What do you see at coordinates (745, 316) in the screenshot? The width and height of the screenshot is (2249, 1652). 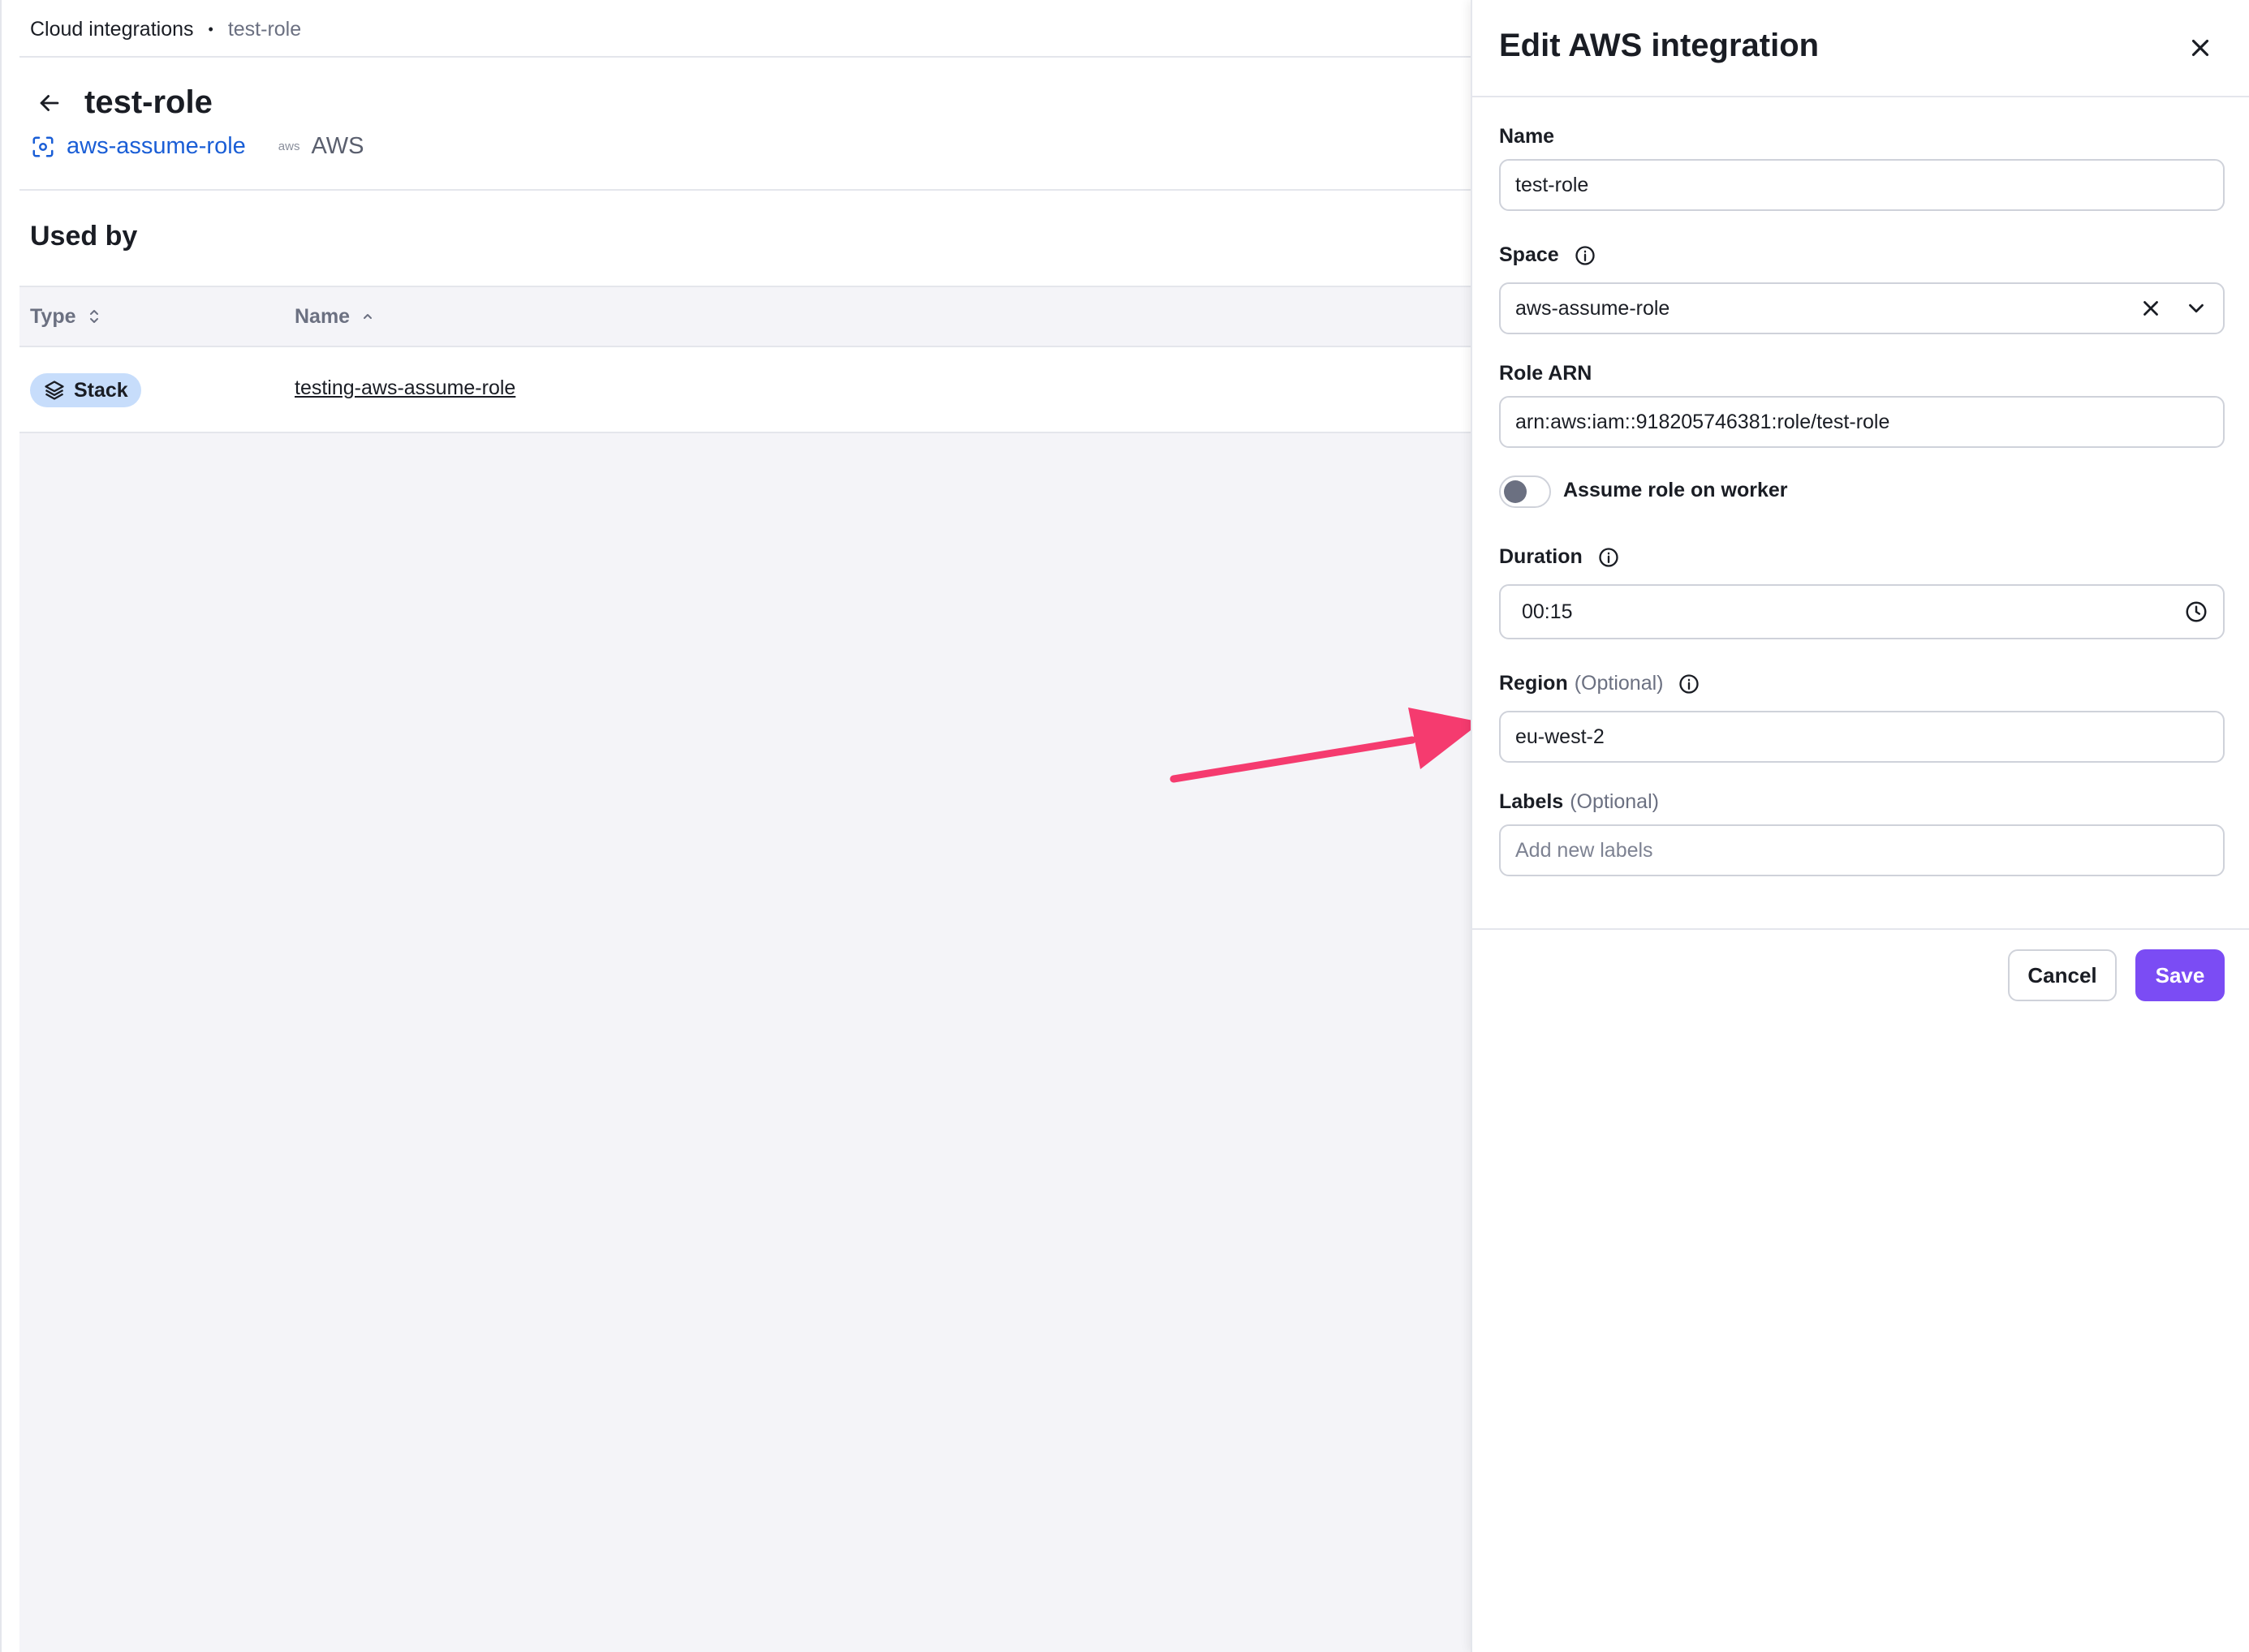 I see `table-header: Type Name` at bounding box center [745, 316].